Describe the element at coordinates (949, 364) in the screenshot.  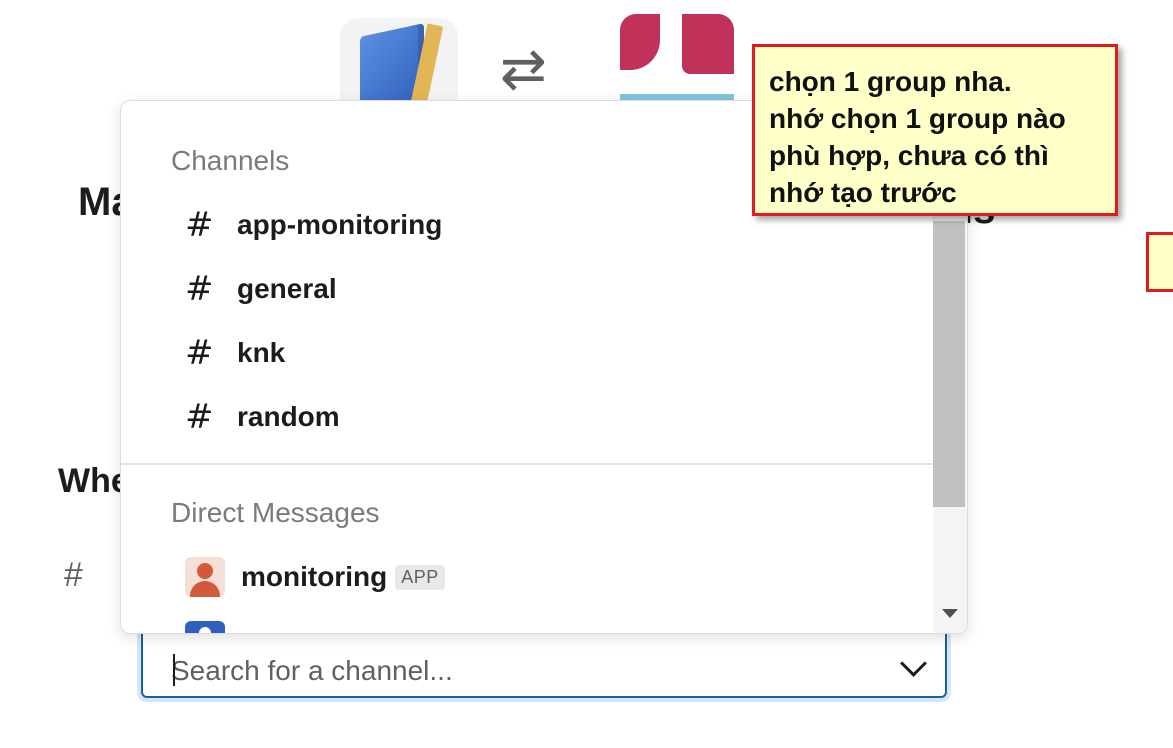
I see `scrollbar-thumb` at that location.